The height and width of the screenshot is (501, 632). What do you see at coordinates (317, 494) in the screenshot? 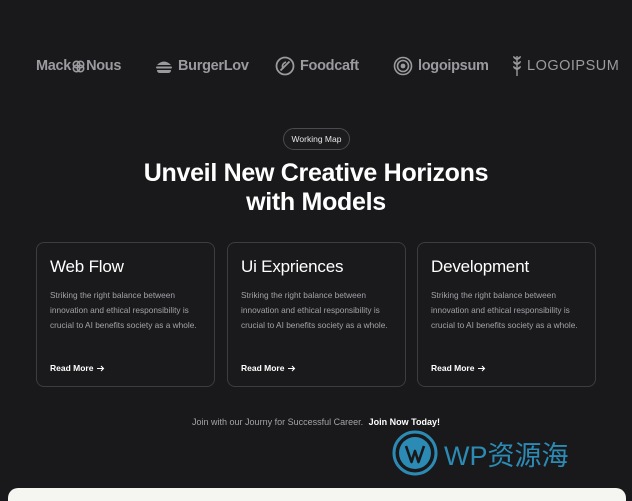
I see `next-section-panel` at bounding box center [317, 494].